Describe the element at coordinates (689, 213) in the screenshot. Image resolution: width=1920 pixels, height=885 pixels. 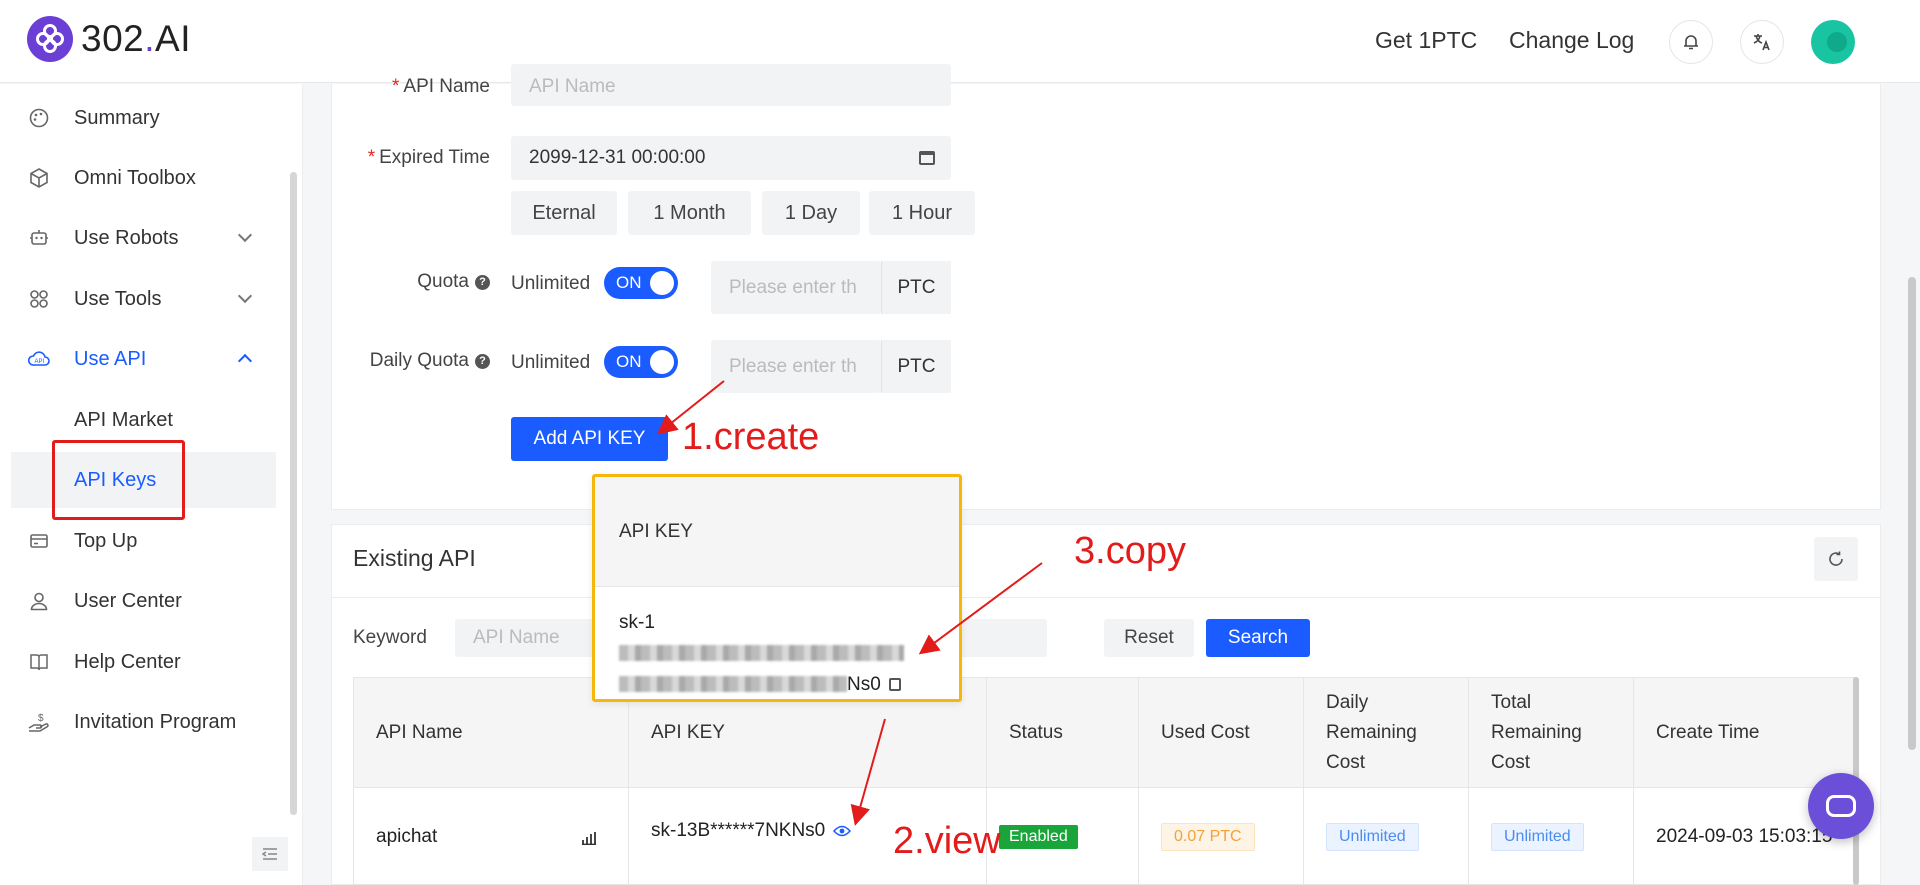
I see `duration-1-month-button: 1 Month` at that location.